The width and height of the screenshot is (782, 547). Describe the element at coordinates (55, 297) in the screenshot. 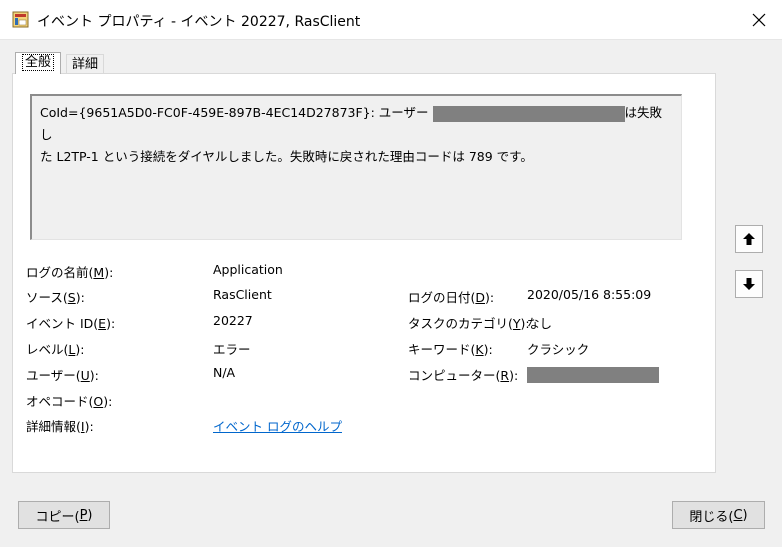

I see `source-label: ソース(S):` at that location.